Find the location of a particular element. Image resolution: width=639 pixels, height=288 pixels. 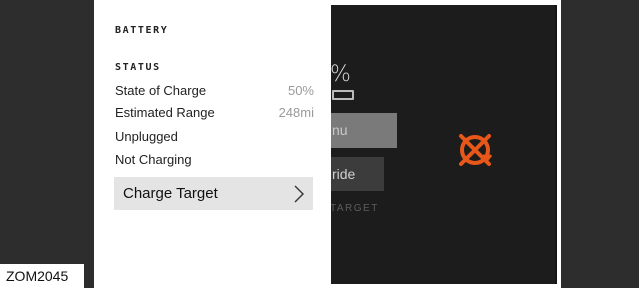

charge-target-label: Charge Target is located at coordinates (170, 193).